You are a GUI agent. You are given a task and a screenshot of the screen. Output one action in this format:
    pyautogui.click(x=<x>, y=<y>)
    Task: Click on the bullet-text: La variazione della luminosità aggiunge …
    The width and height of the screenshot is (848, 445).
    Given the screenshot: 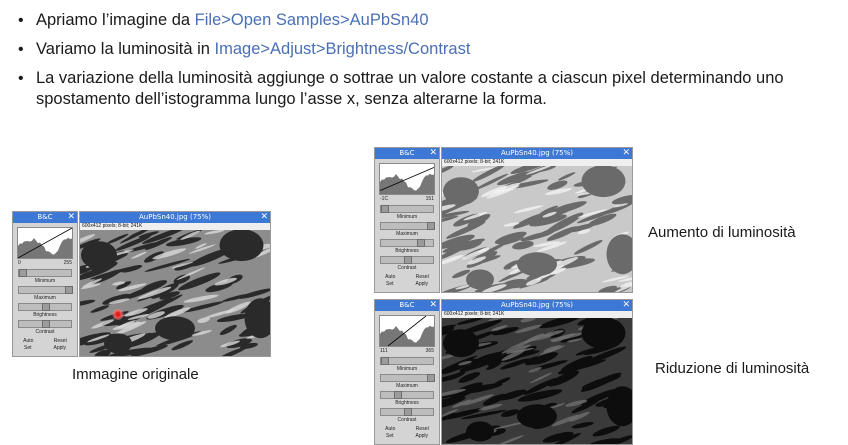 What is the action you would take?
    pyautogui.click(x=410, y=88)
    